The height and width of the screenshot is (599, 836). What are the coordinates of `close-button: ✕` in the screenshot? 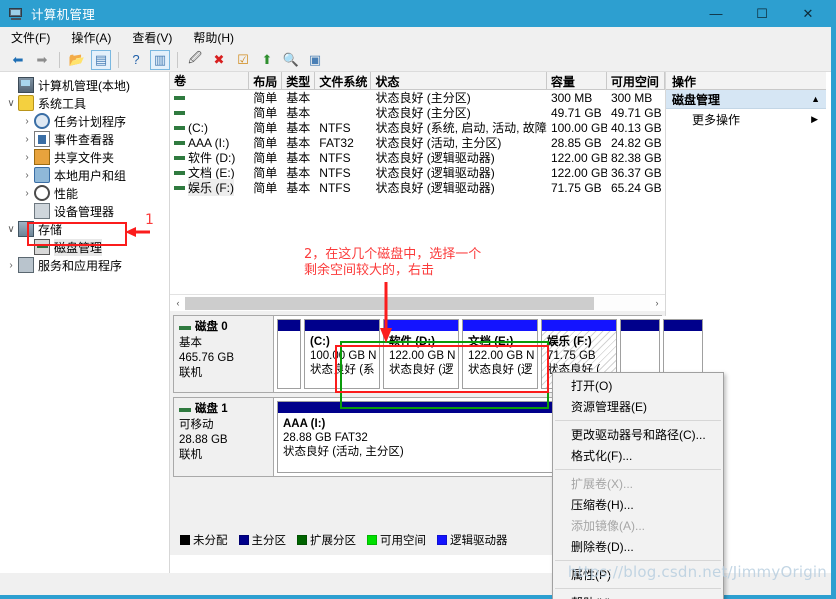 It's located at (808, 13).